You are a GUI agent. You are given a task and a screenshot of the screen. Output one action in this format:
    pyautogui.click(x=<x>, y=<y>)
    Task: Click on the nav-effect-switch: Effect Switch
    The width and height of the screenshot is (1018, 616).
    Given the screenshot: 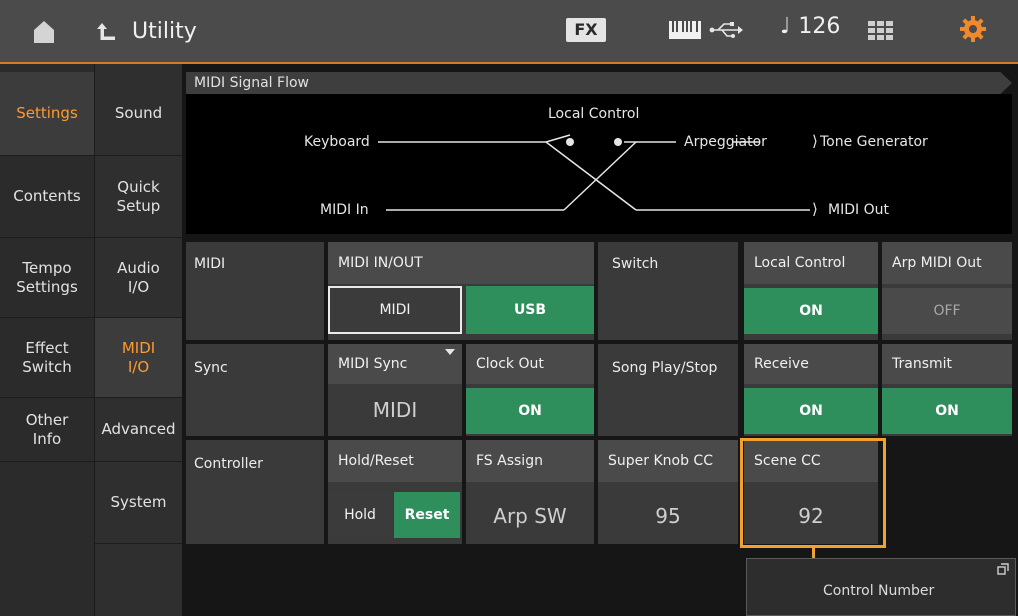 What is the action you would take?
    pyautogui.click(x=47, y=358)
    